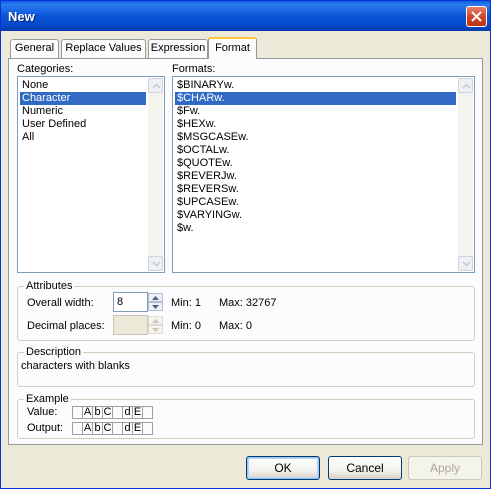 Image resolution: width=491 pixels, height=489 pixels. What do you see at coordinates (113, 428) in the screenshot?
I see `example-output-cells: AbCdE` at bounding box center [113, 428].